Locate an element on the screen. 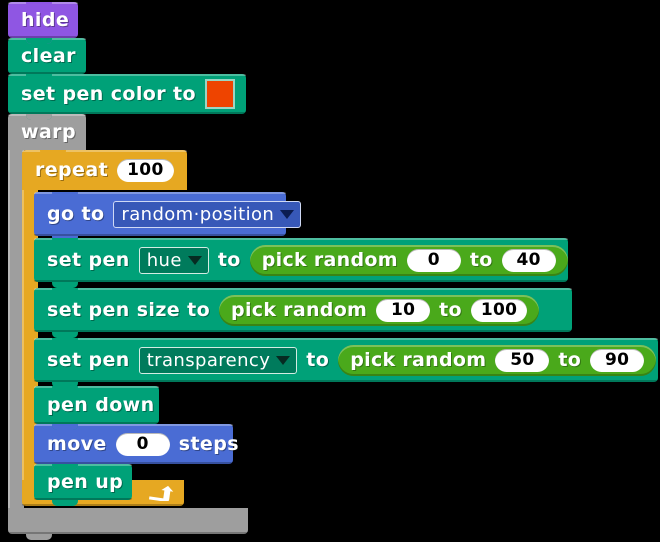 The width and height of the screenshot is (660, 542). reporter-pick-random-size: pick random 10 to 100 is located at coordinates (379, 310).